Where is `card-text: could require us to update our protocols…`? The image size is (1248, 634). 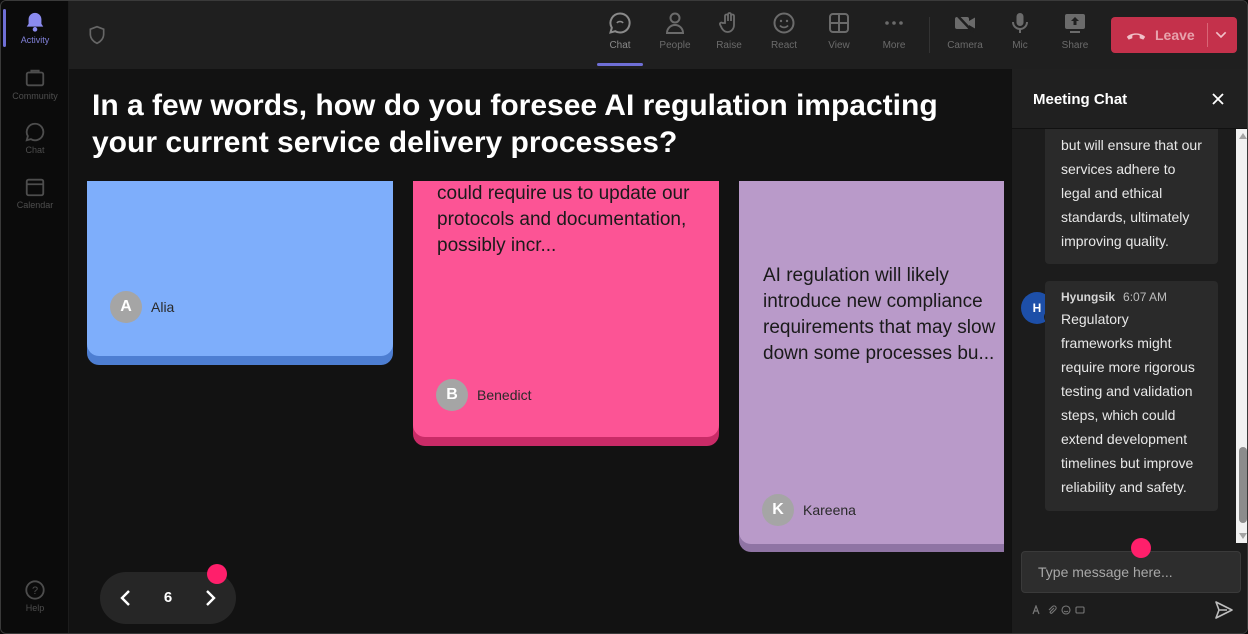 card-text: could require us to update our protocols… is located at coordinates (563, 219).